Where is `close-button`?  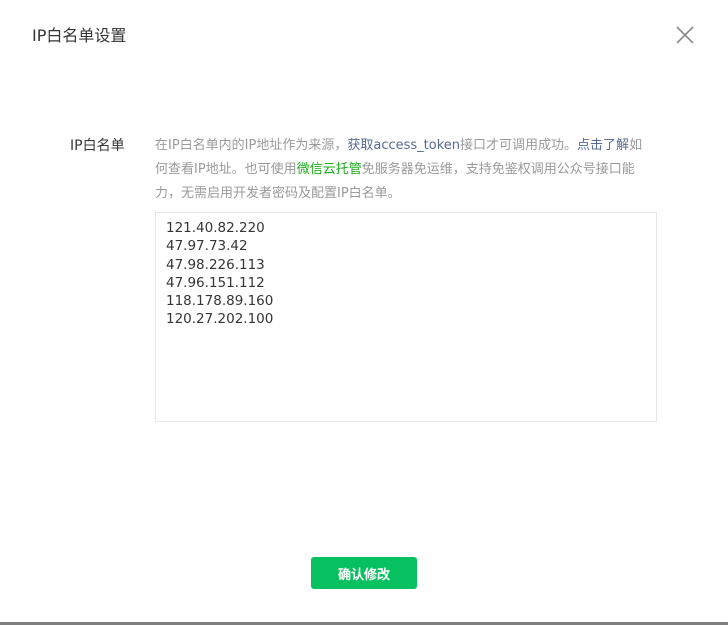
close-button is located at coordinates (685, 35).